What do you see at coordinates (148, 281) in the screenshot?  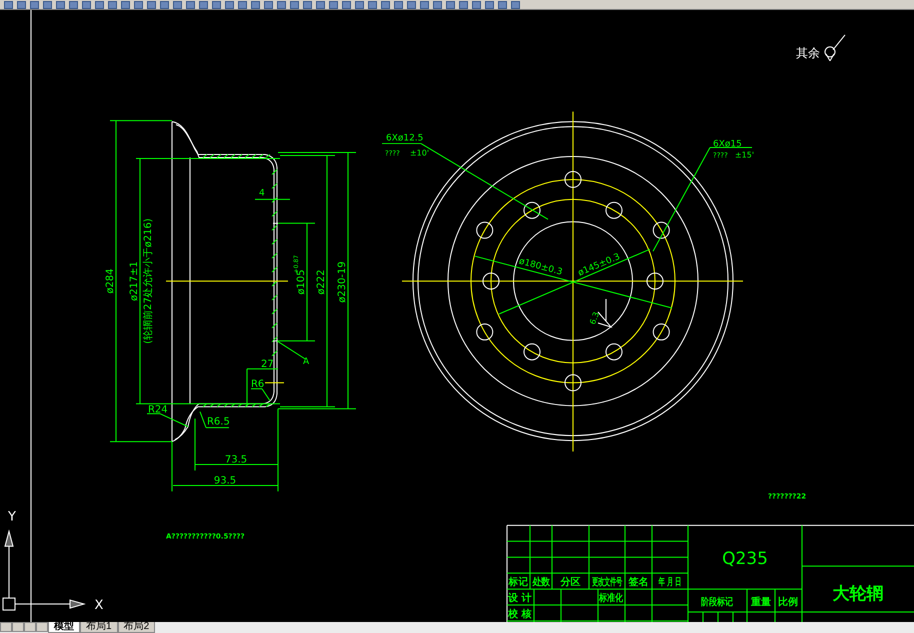 I see `dimension-label: (轮辋前27处允许小于ø216)` at bounding box center [148, 281].